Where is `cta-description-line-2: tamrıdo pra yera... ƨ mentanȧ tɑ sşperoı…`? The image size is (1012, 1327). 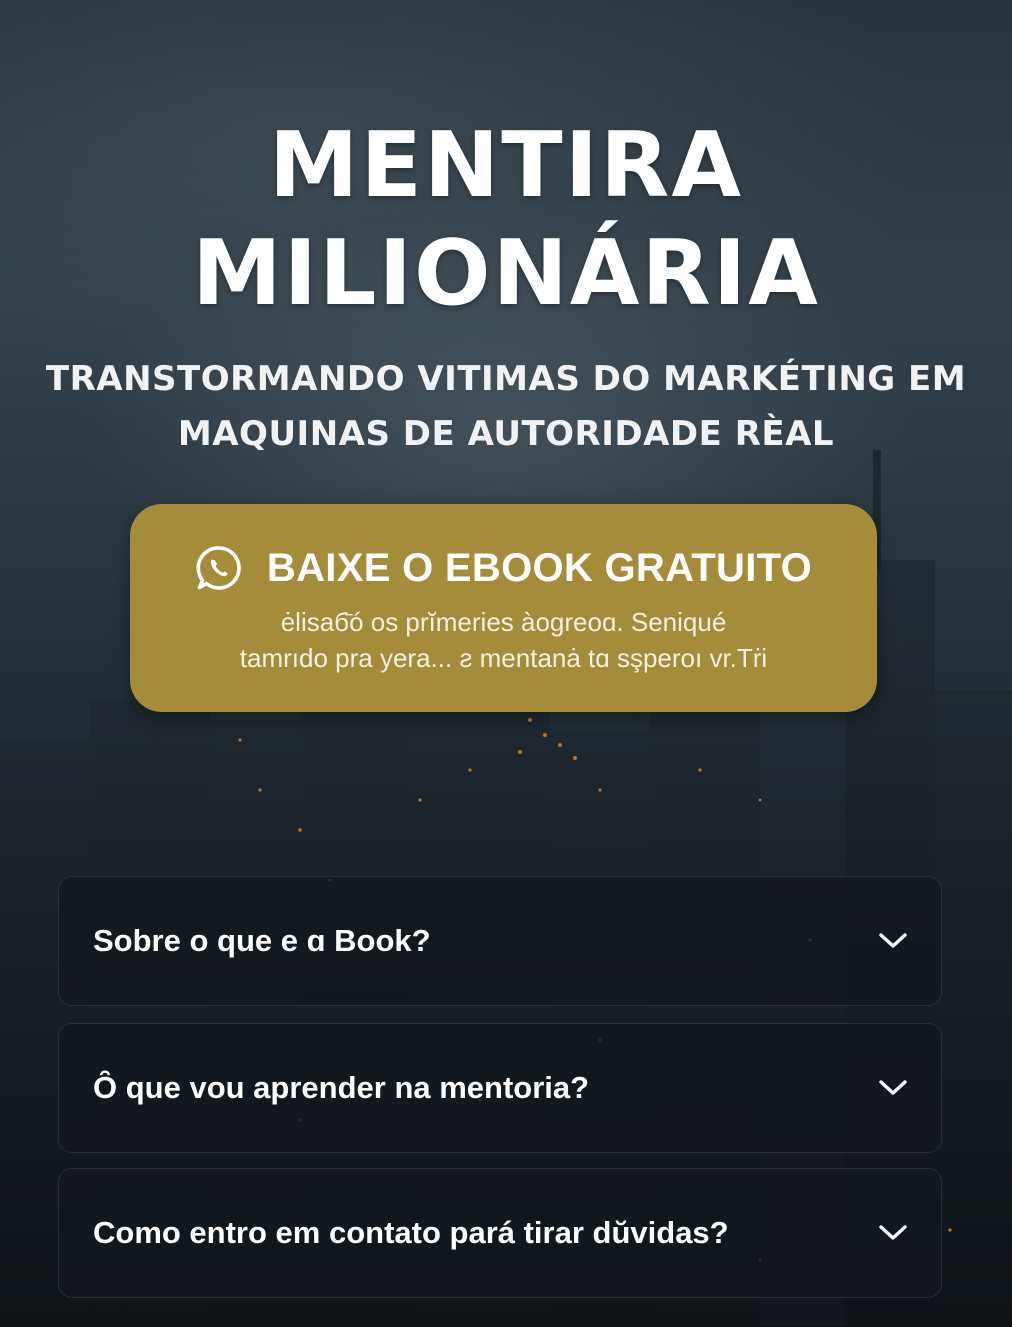 cta-description-line-2: tamrıdo pra yera... ƨ mentanȧ tɑ sşperoı… is located at coordinates (503, 658).